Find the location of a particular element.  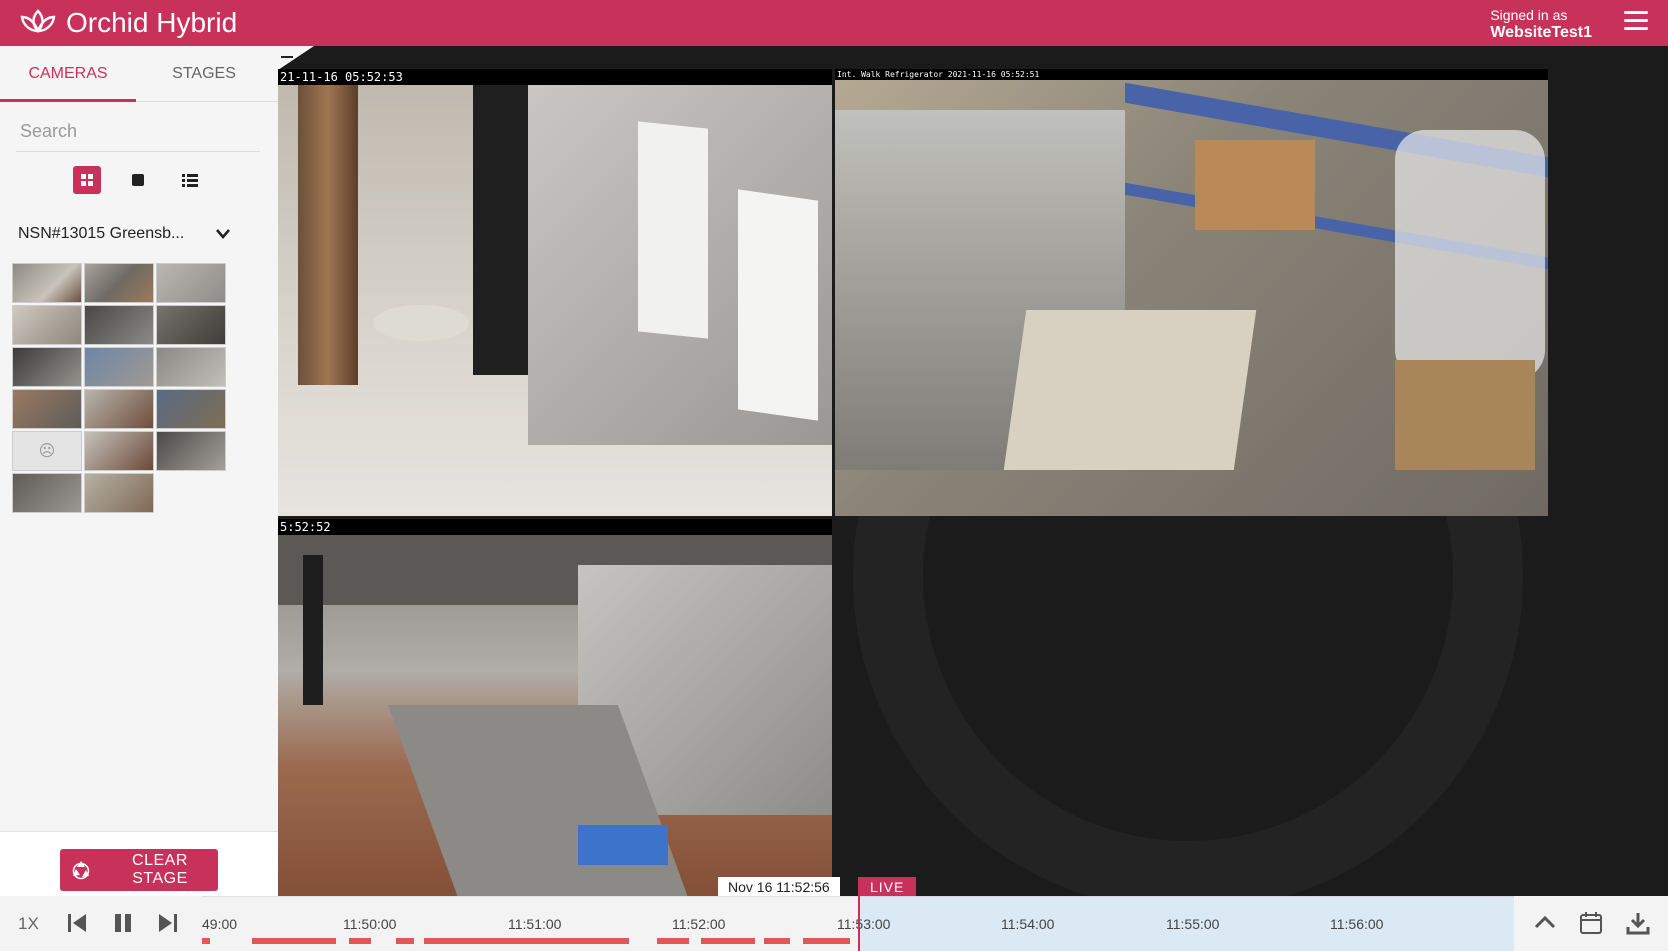

timeline-tick-label: 11:51:00 is located at coordinates (535, 924).